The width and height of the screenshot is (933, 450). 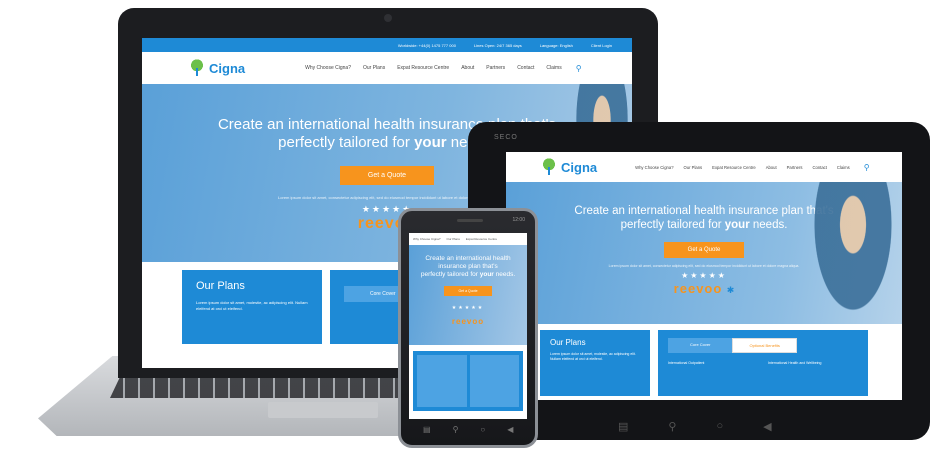 I want to click on phone-status-time: 12:00, so click(x=518, y=220).